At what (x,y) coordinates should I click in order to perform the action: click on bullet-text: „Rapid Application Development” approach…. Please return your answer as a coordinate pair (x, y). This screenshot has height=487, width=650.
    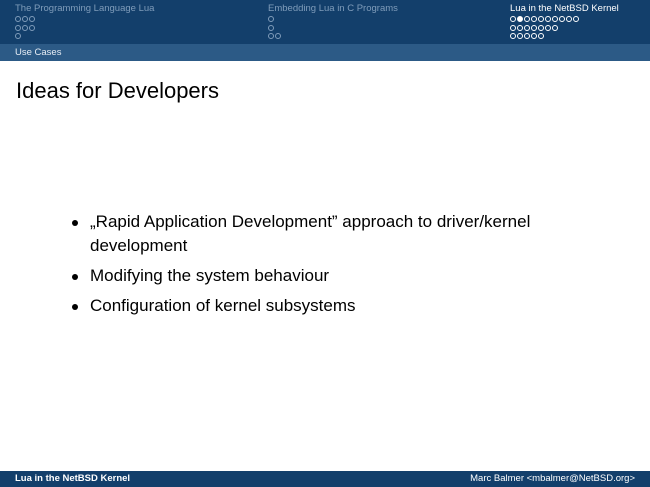
    Looking at the image, I should click on (310, 233).